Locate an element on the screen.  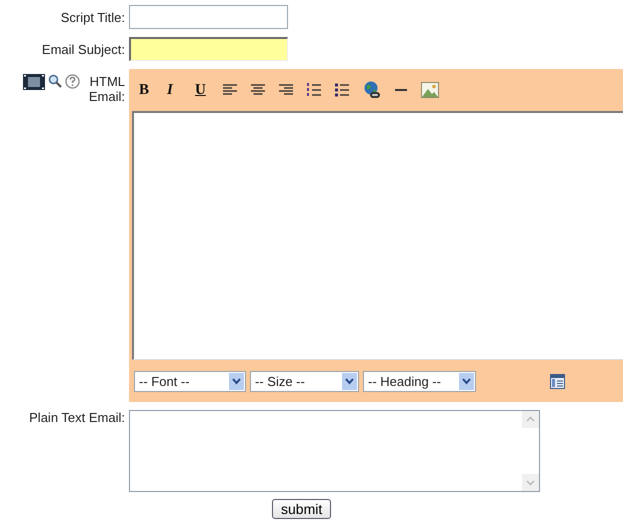
format-button: I is located at coordinates (181, 90).